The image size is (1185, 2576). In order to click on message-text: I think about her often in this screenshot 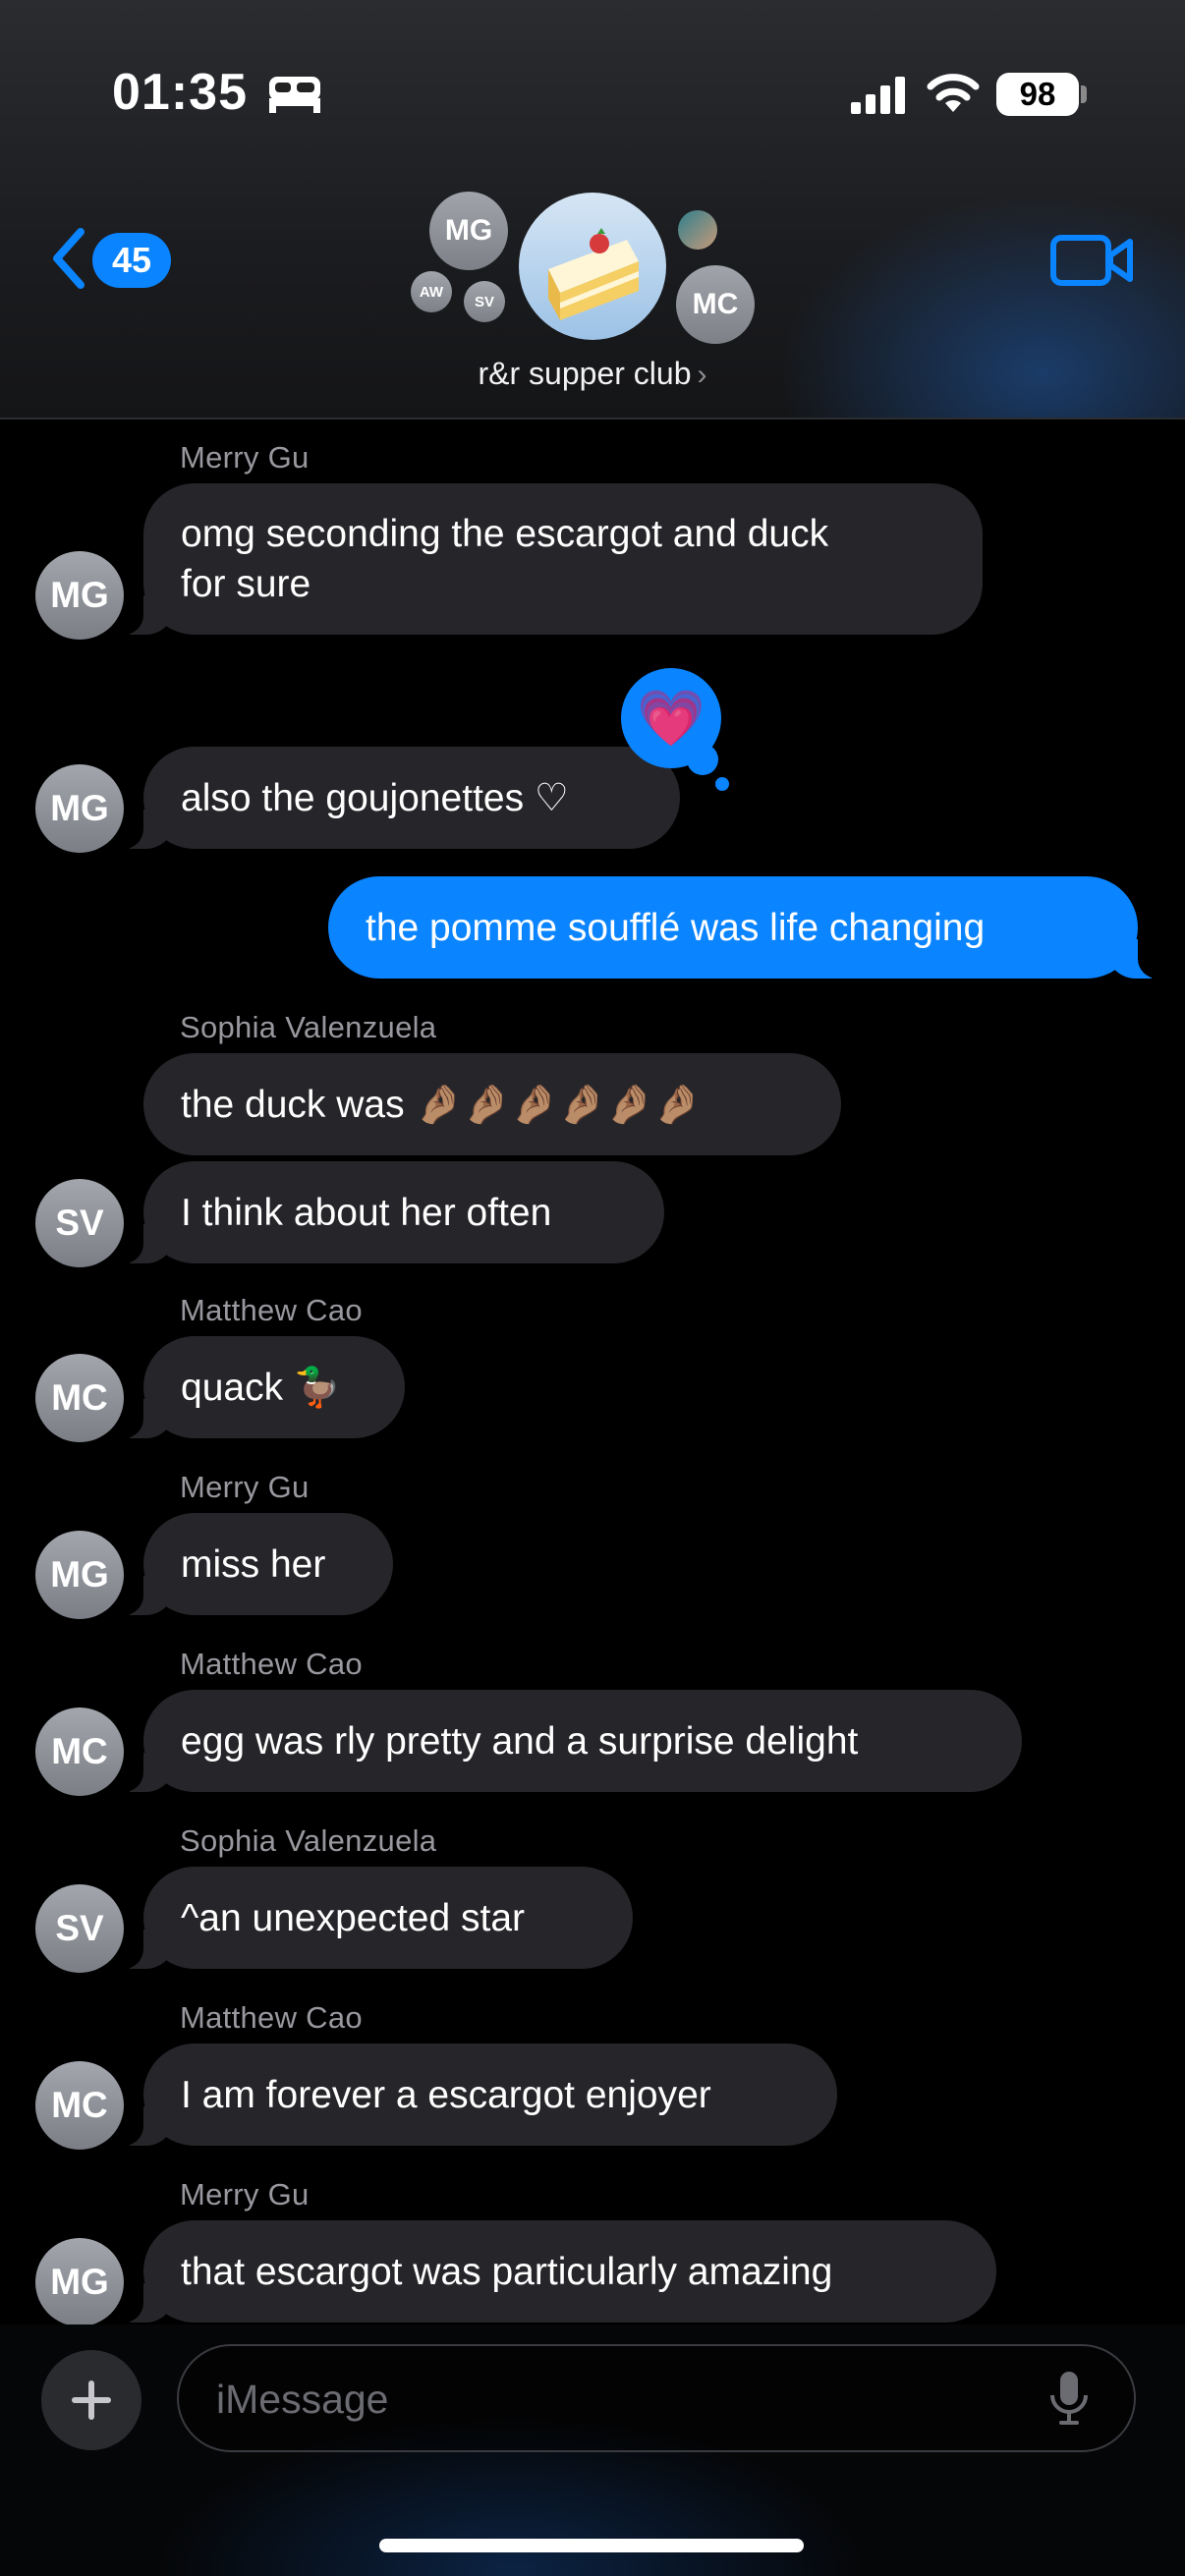, I will do `click(367, 1212)`.